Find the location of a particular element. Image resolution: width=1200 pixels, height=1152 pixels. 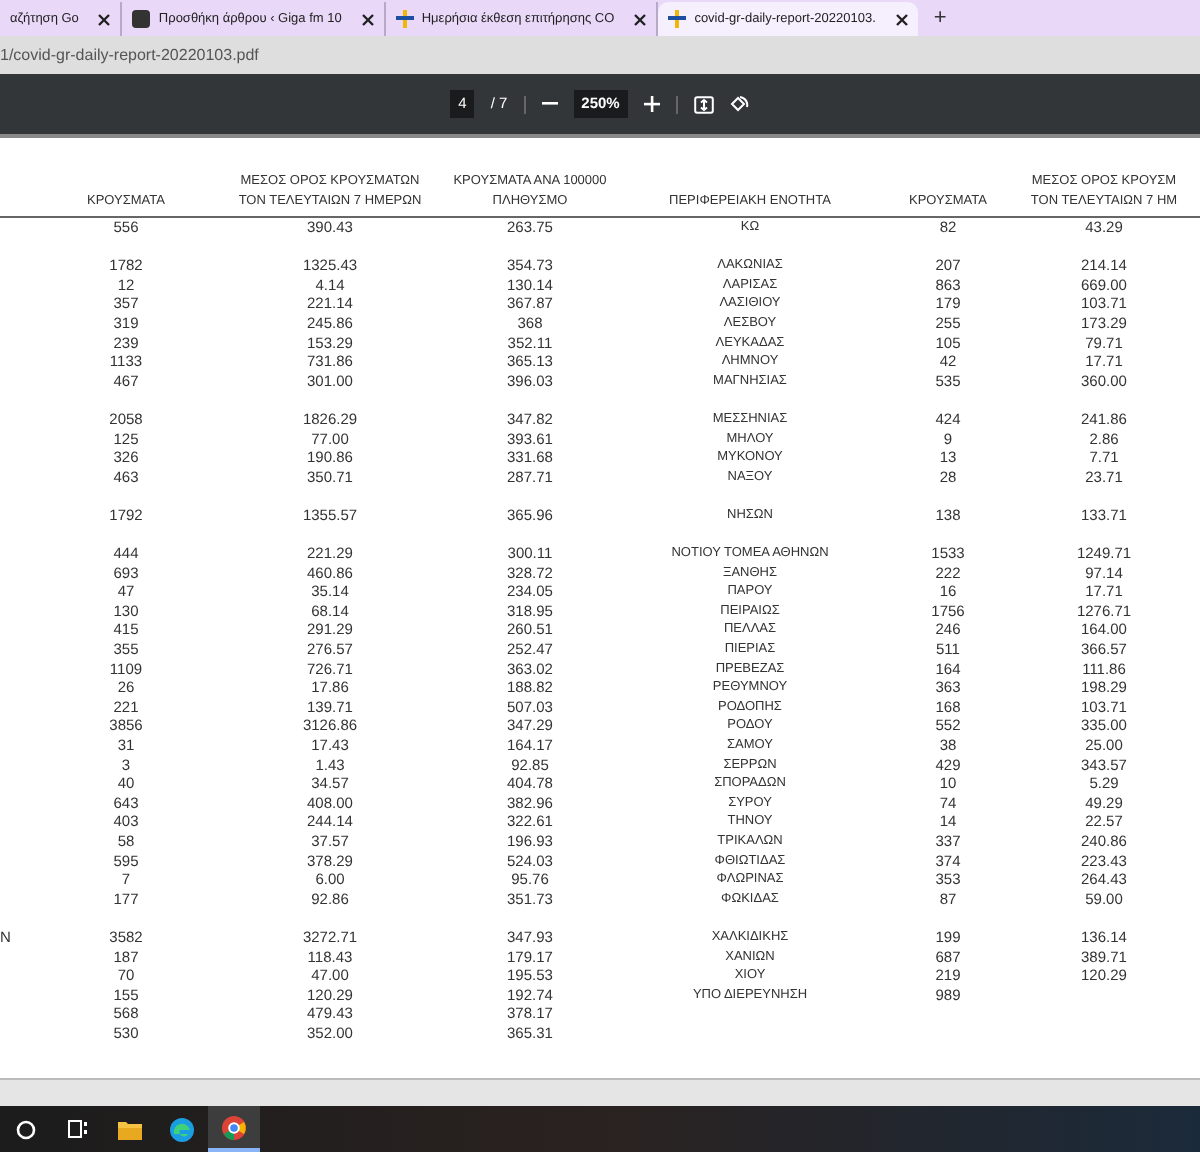

browser-circle-icon is located at coordinates (234, 1127).